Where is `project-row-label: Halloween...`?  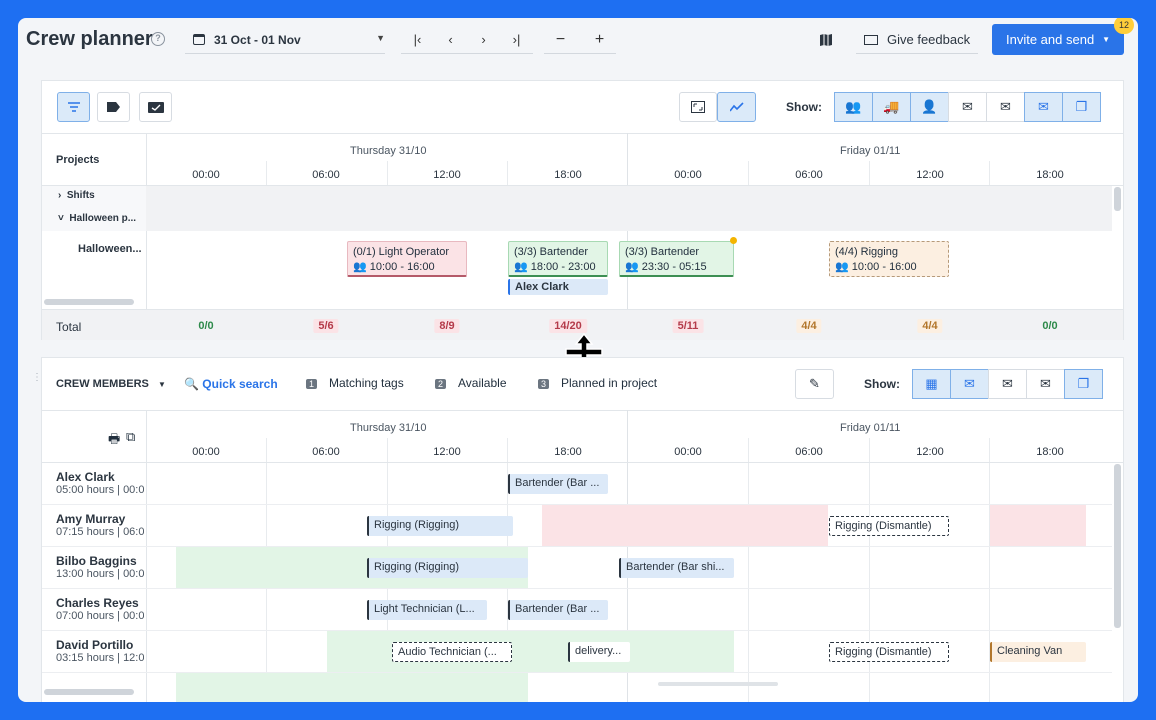 project-row-label: Halloween... is located at coordinates (110, 249).